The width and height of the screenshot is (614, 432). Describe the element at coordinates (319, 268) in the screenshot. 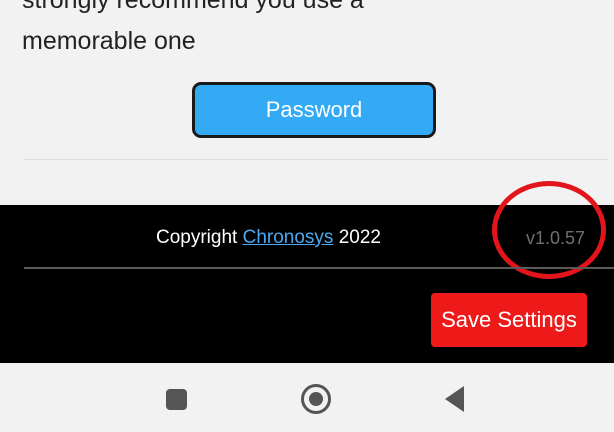

I see `footer-divider` at that location.